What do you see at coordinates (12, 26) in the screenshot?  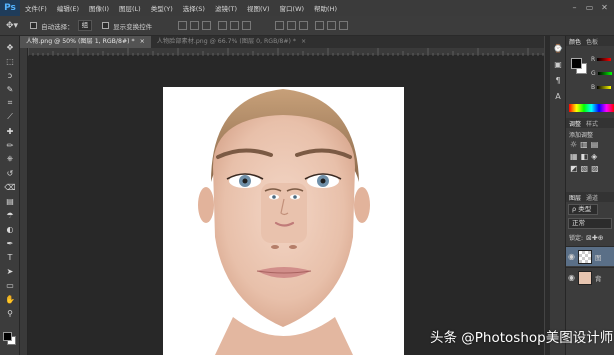 I see `move-tool-preset-icon: ✥▾` at bounding box center [12, 26].